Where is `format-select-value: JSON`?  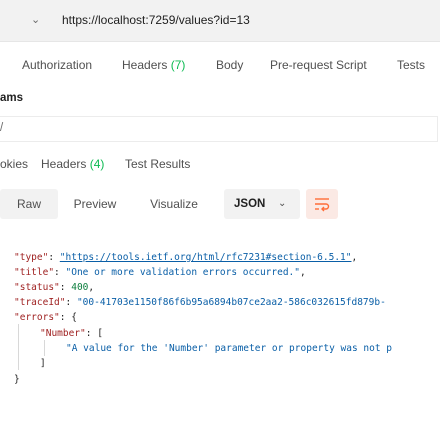 format-select-value: JSON is located at coordinates (250, 204).